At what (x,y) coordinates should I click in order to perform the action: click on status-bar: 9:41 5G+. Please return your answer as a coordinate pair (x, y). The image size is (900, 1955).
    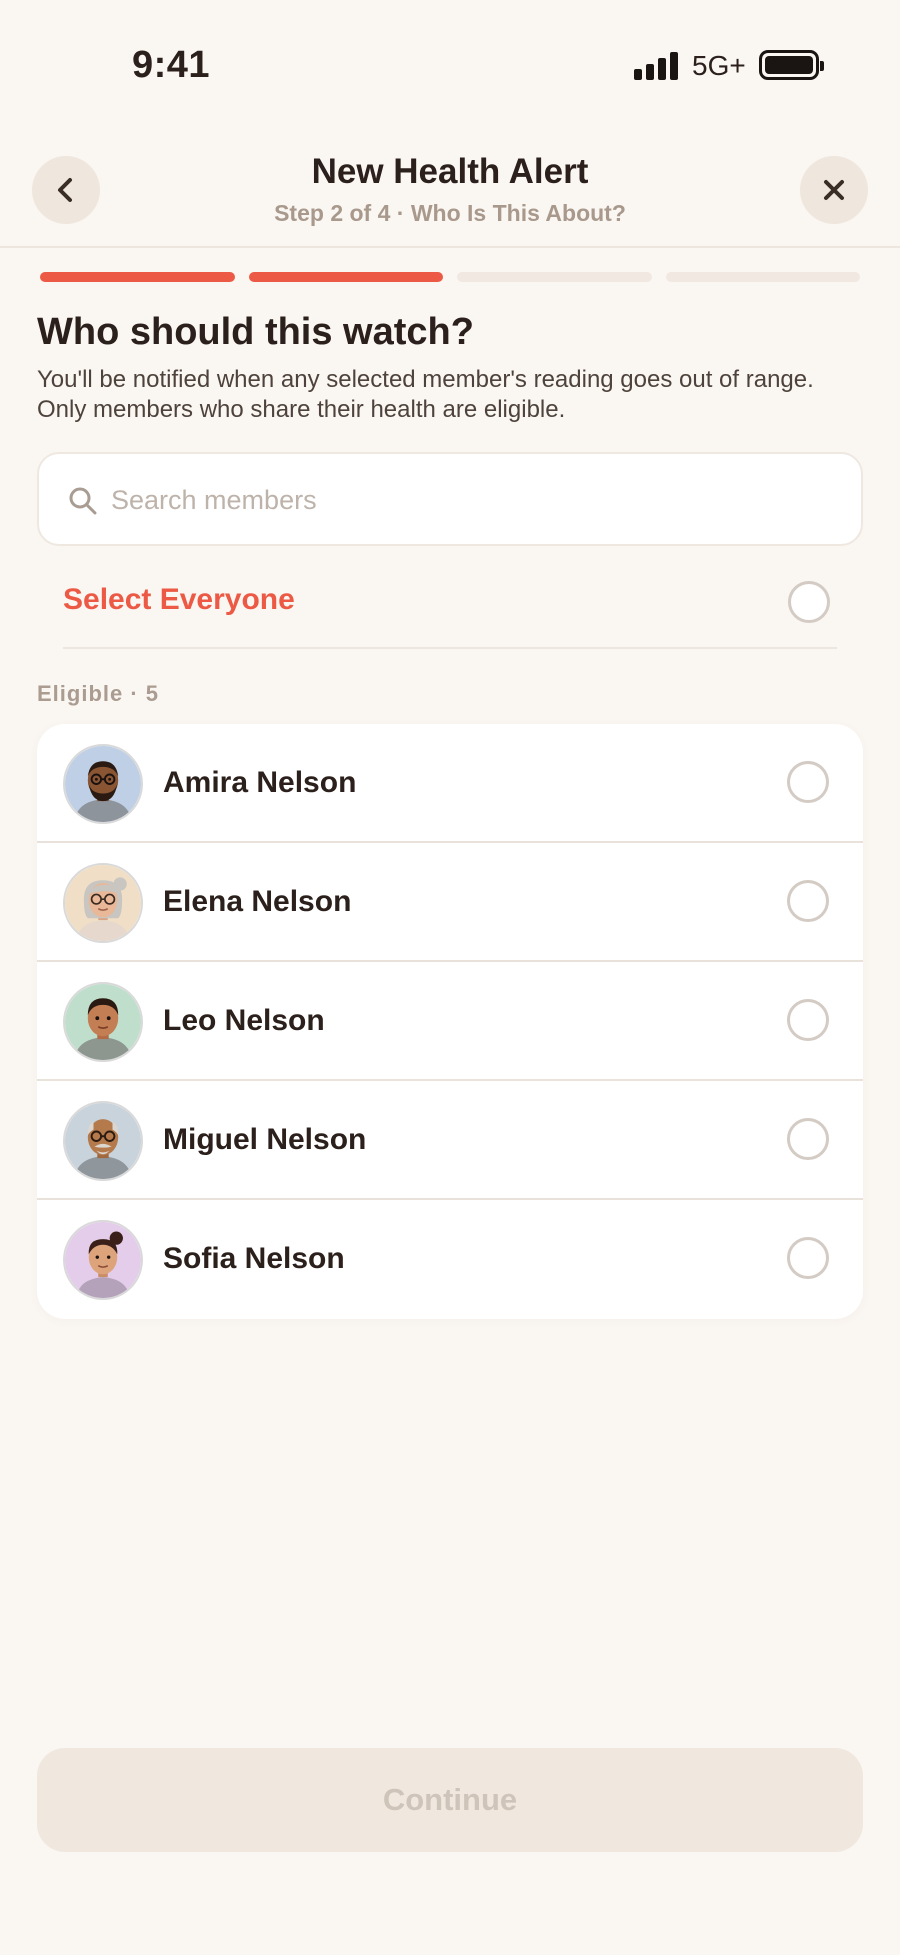
    Looking at the image, I should click on (450, 65).